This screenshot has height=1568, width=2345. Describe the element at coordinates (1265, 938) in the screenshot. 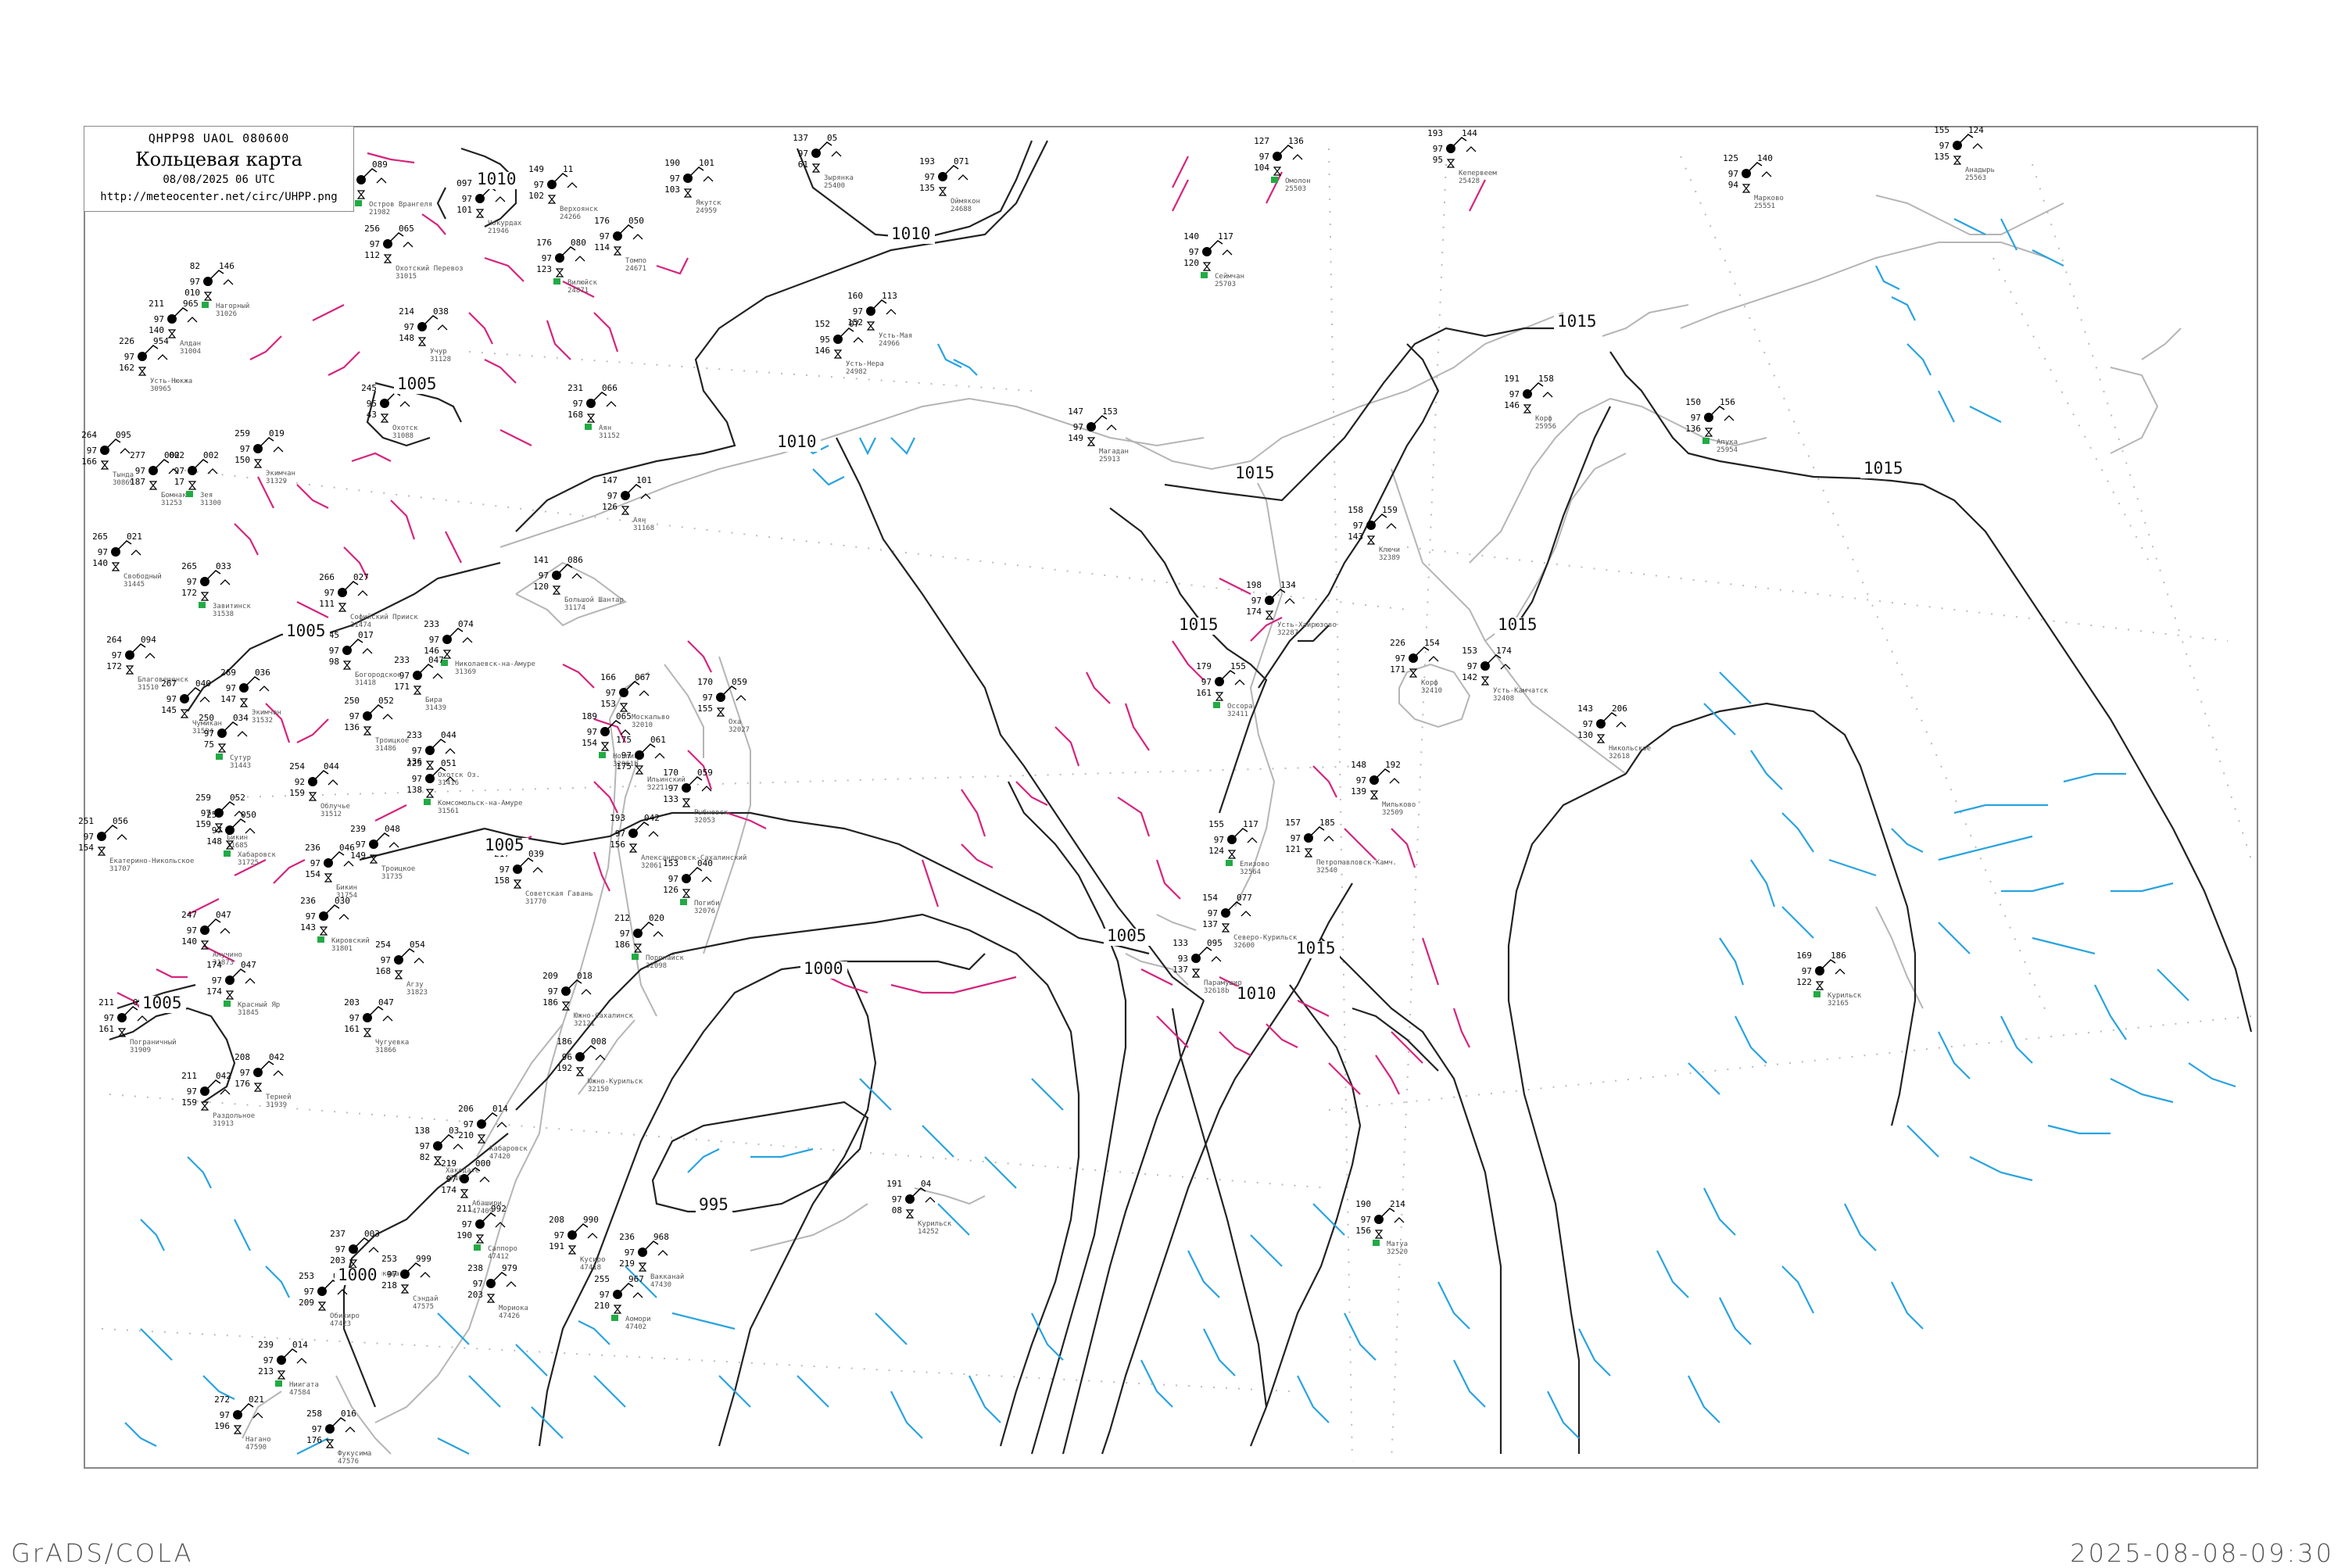

I see `station-name: Северо-Курильск` at that location.